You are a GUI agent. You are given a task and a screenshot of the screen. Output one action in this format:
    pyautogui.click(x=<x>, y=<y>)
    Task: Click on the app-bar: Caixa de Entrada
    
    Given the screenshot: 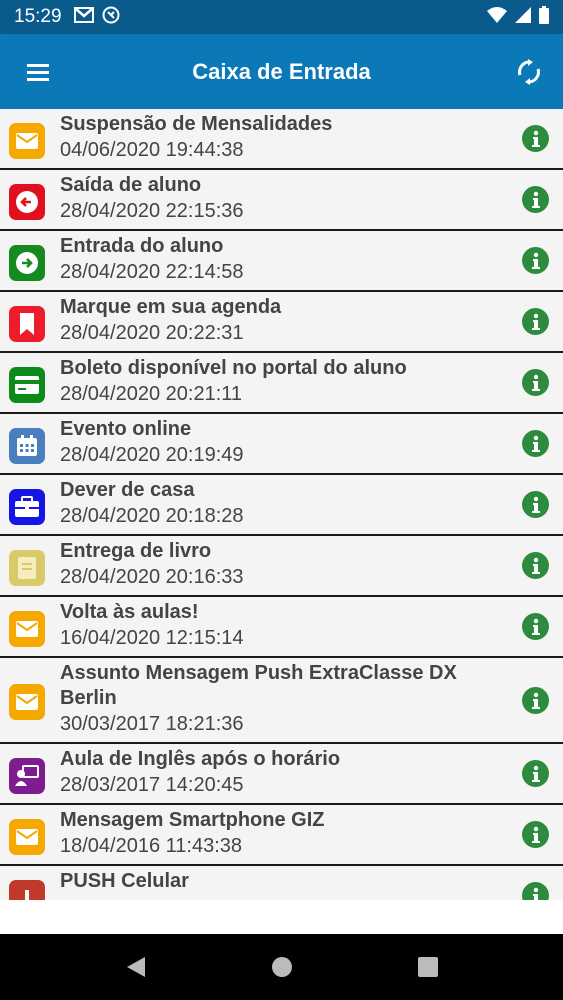 What is the action you would take?
    pyautogui.click(x=281, y=71)
    